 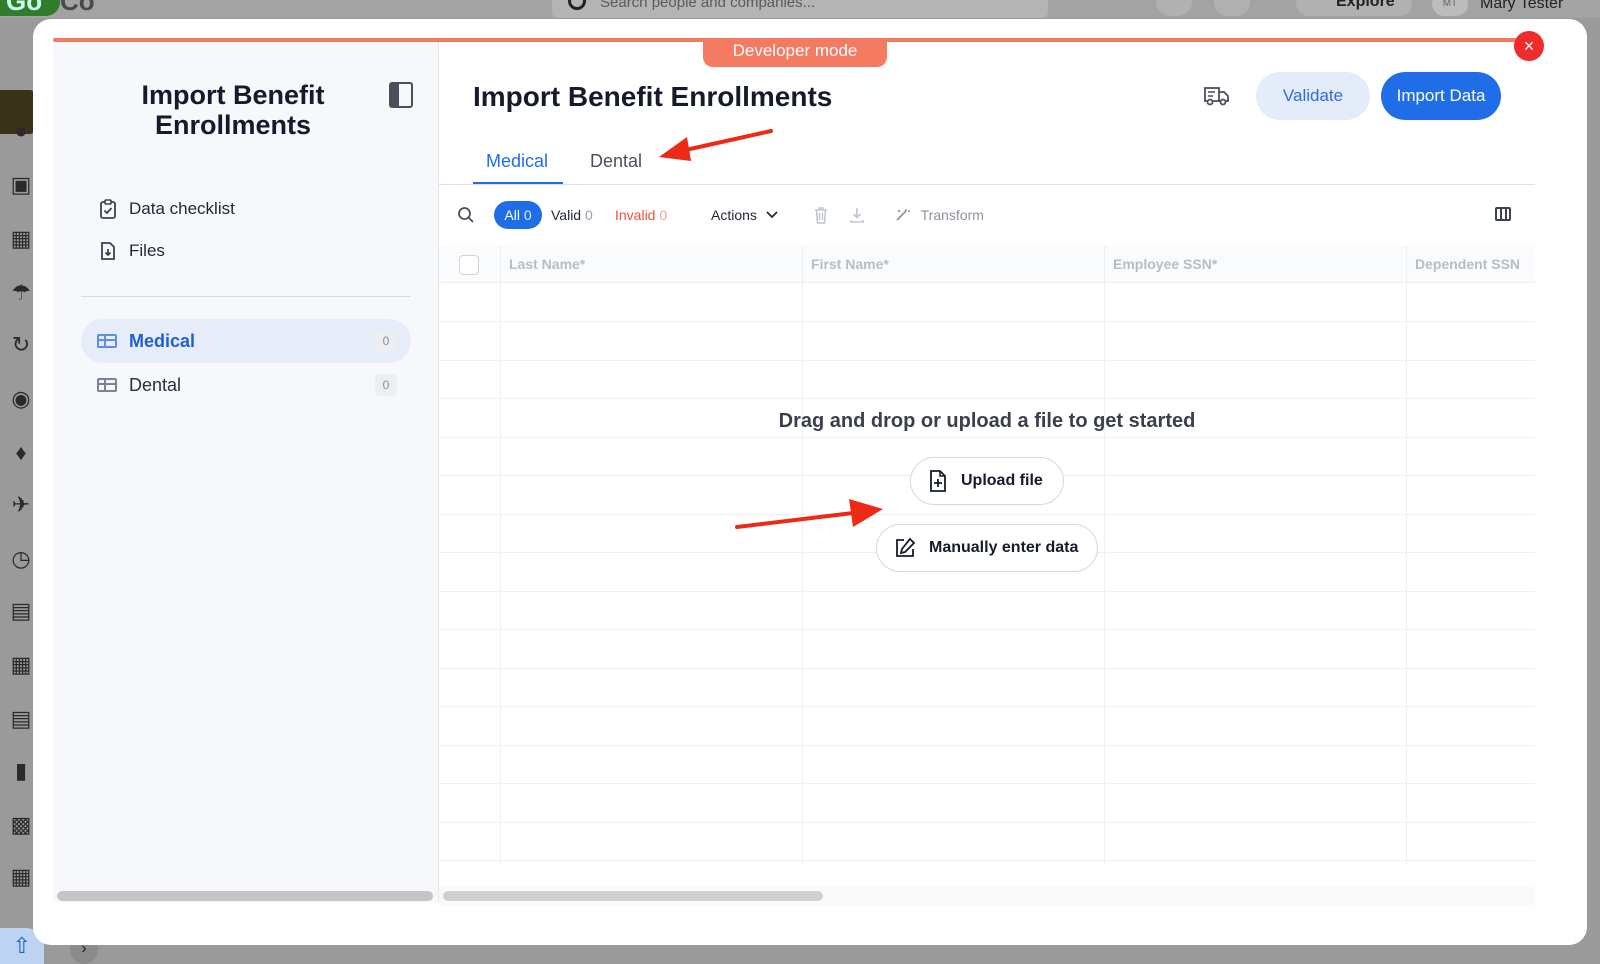 What do you see at coordinates (147, 250) in the screenshot?
I see `files-label: Files` at bounding box center [147, 250].